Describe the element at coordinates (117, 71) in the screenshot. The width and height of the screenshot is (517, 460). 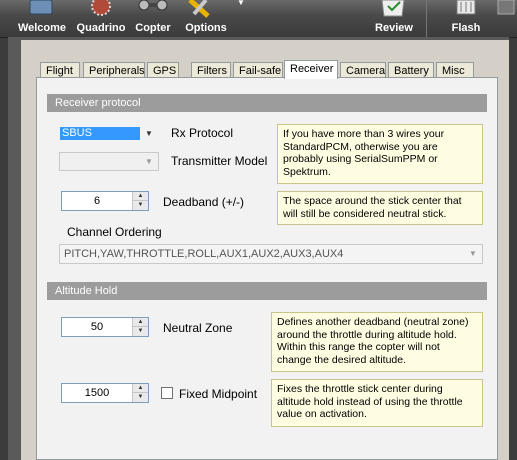
I see `tab-peripherals-label: Peripherals` at that location.